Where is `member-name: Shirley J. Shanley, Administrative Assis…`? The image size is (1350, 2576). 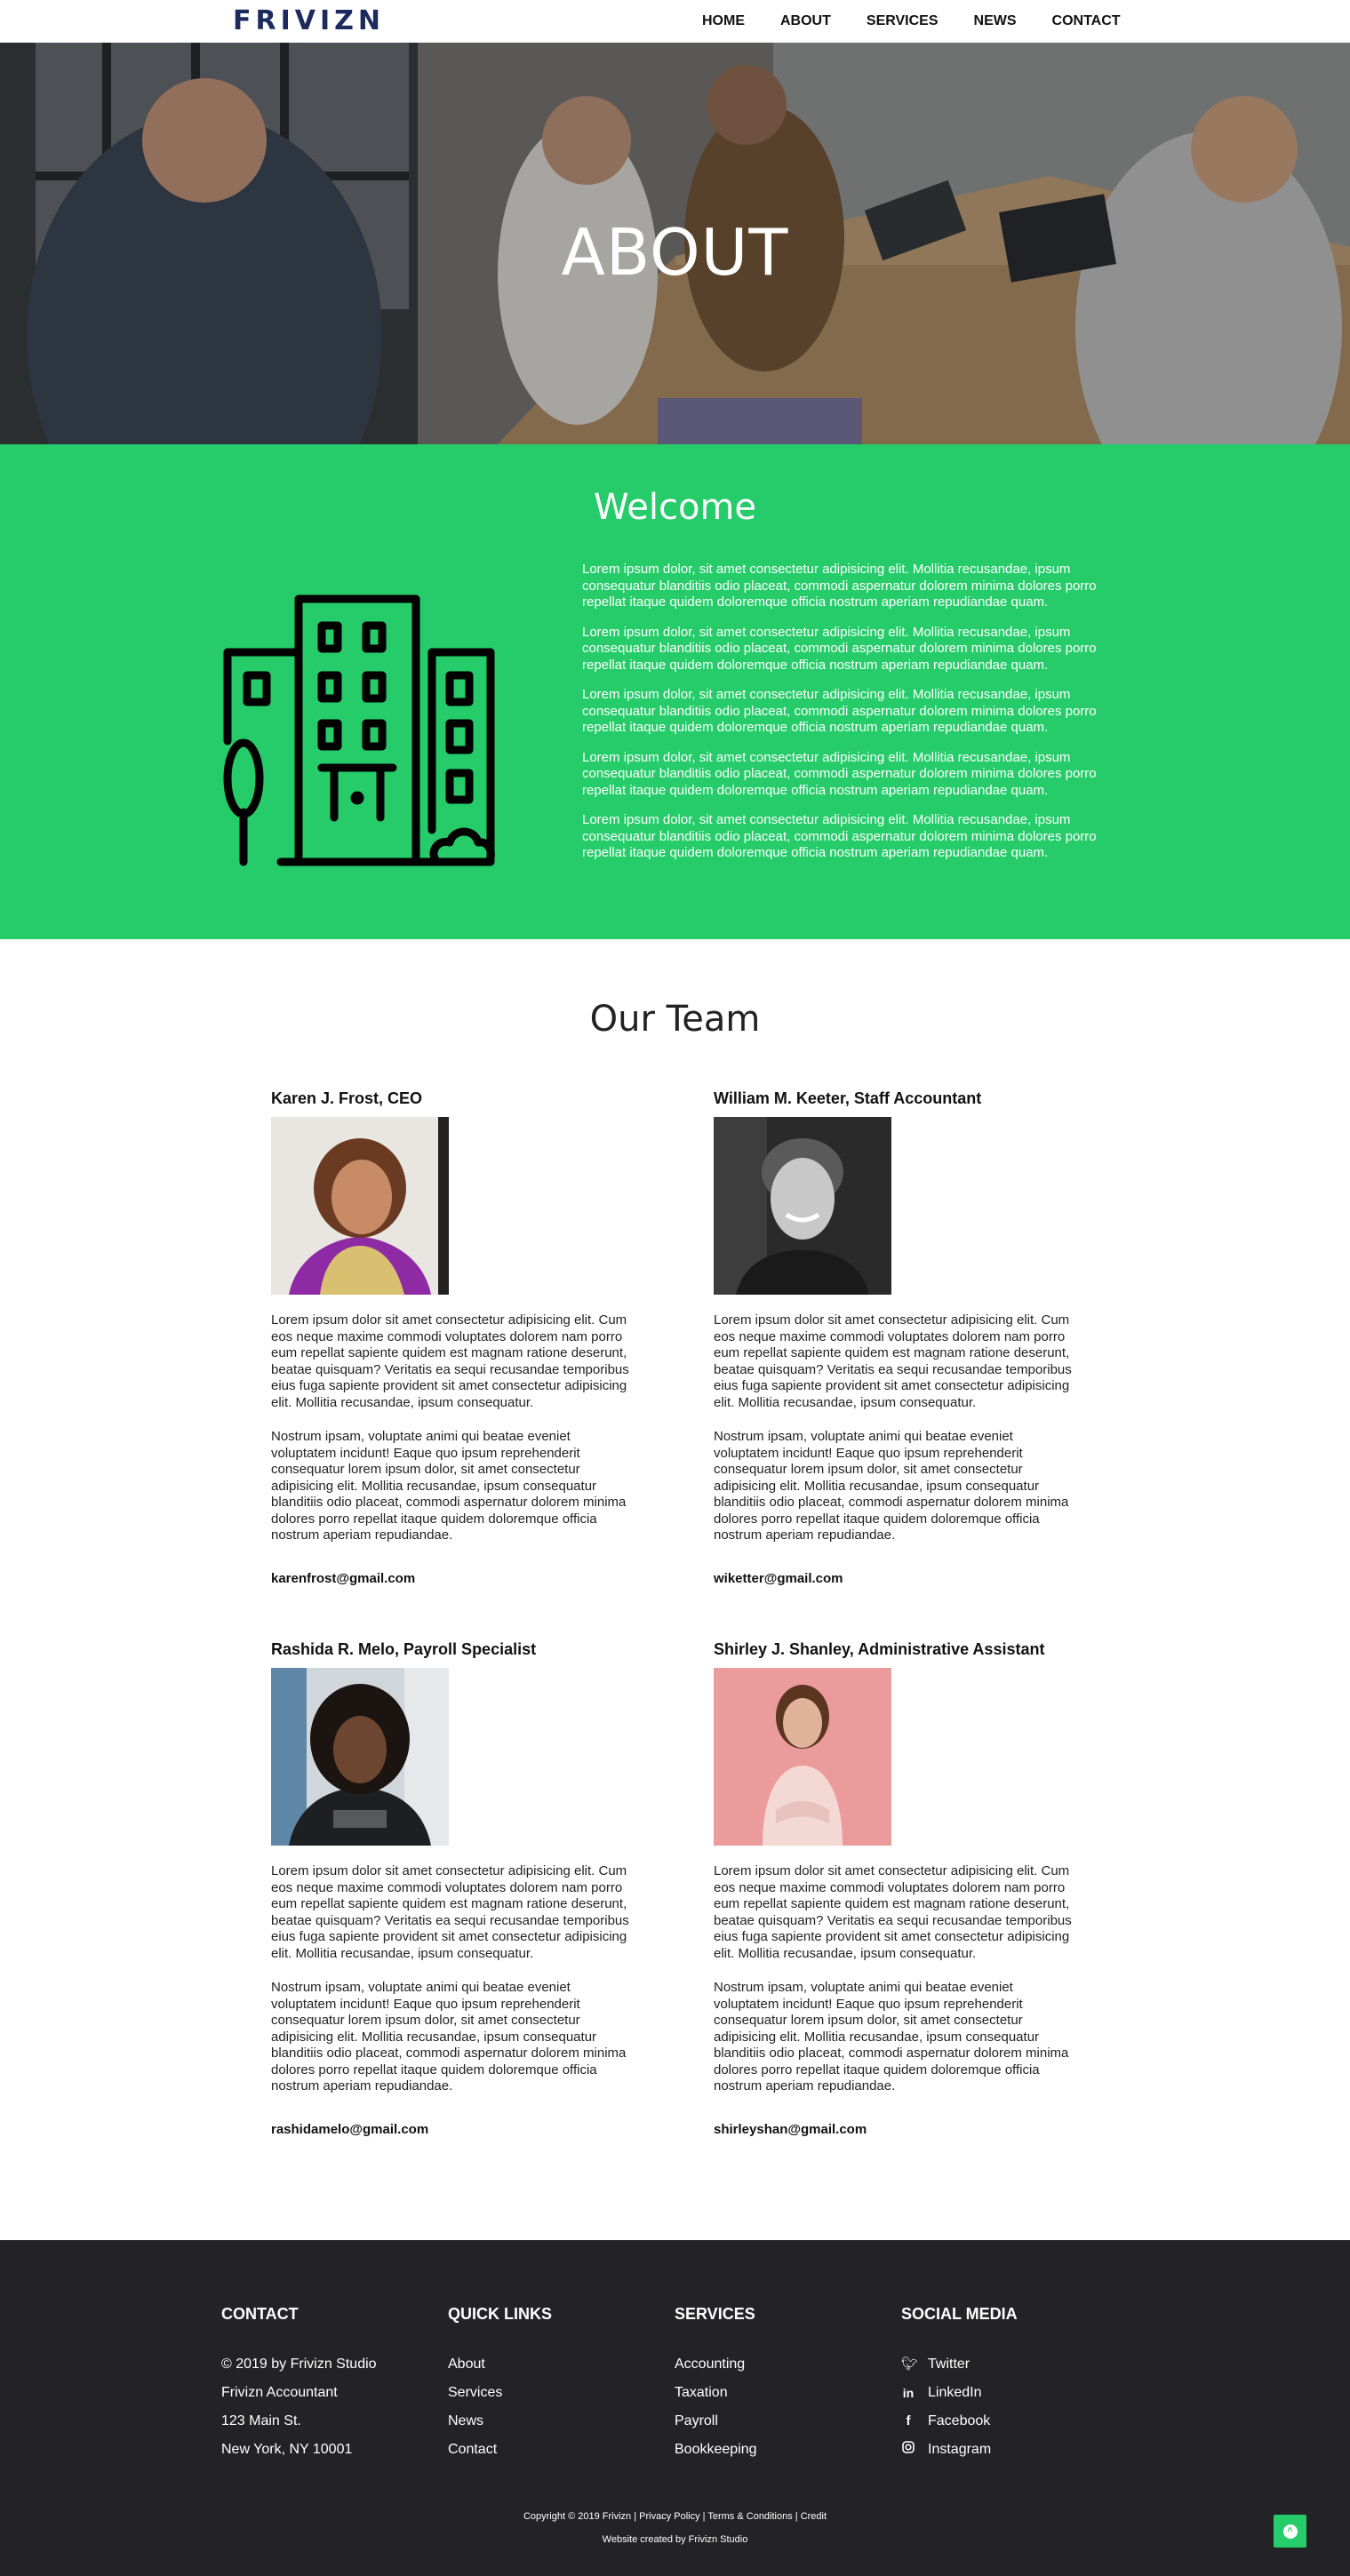
member-name: Shirley J. Shanley, Administrative Assis… is located at coordinates (880, 1649).